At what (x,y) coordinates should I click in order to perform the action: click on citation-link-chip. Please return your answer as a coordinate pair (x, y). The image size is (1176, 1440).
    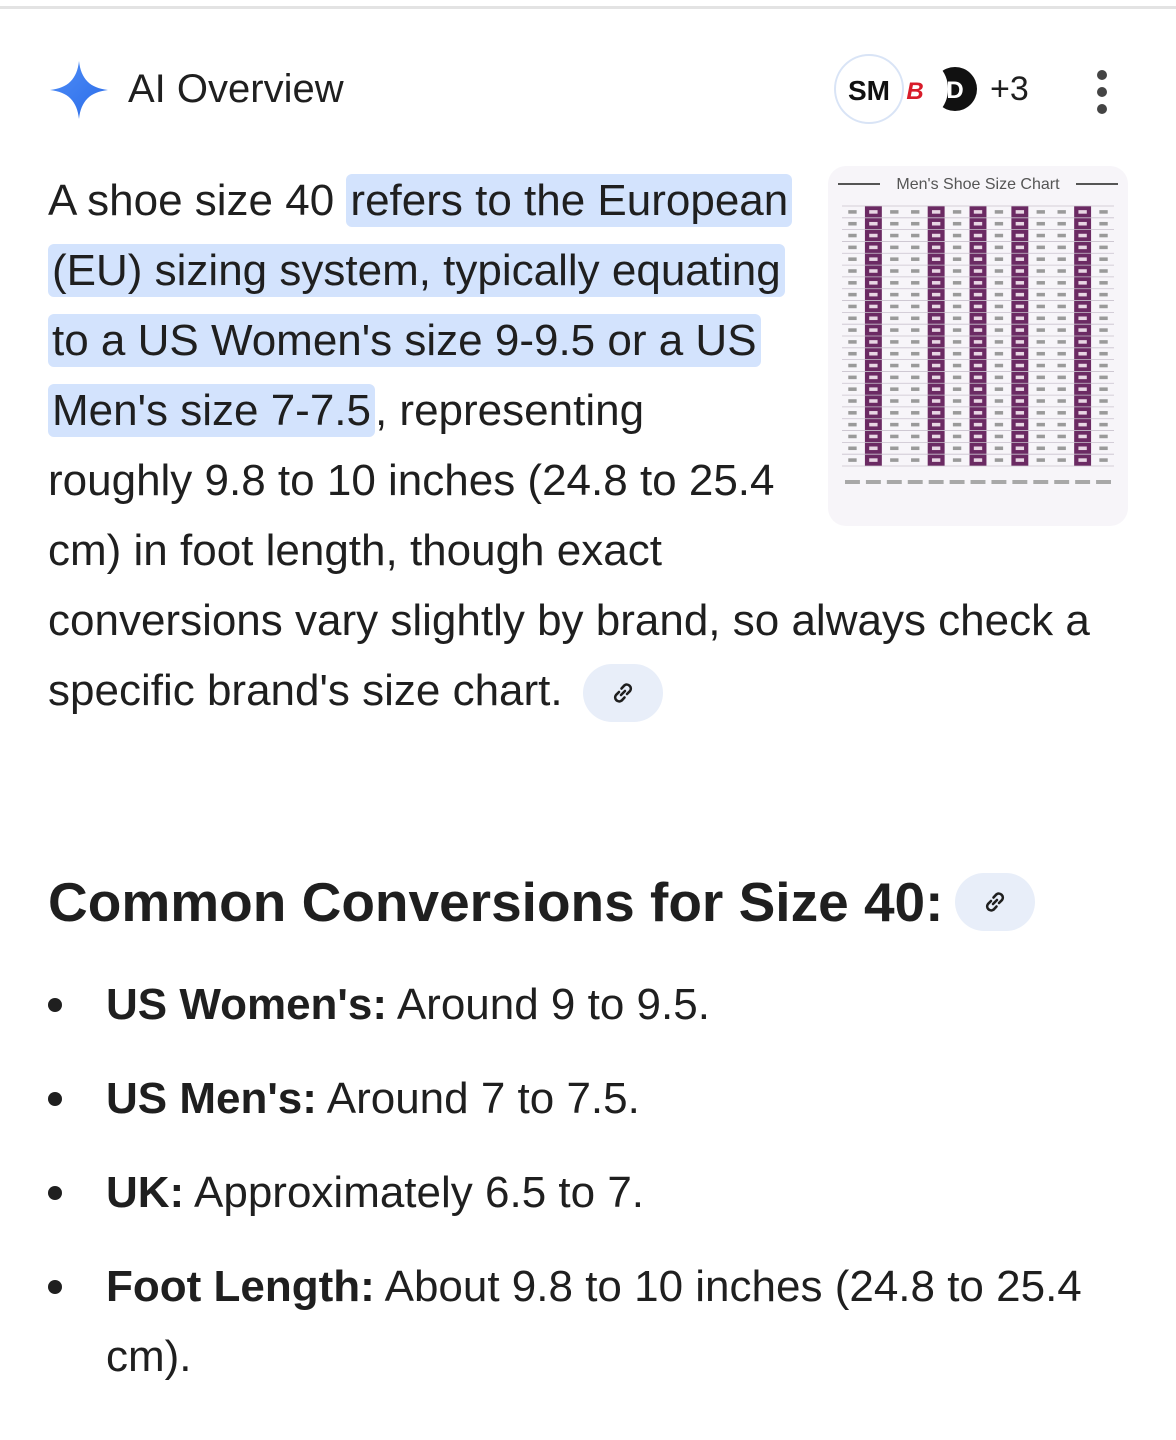
    Looking at the image, I should click on (622, 693).